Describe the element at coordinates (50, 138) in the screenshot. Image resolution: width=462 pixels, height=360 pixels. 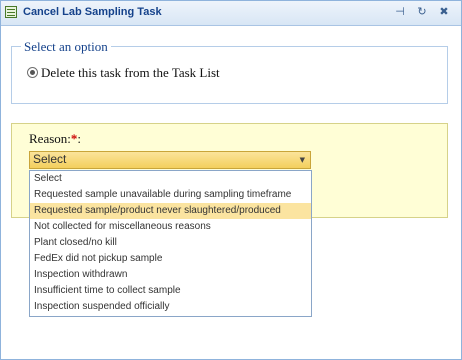
I see `reason-label-text: Reason:` at that location.